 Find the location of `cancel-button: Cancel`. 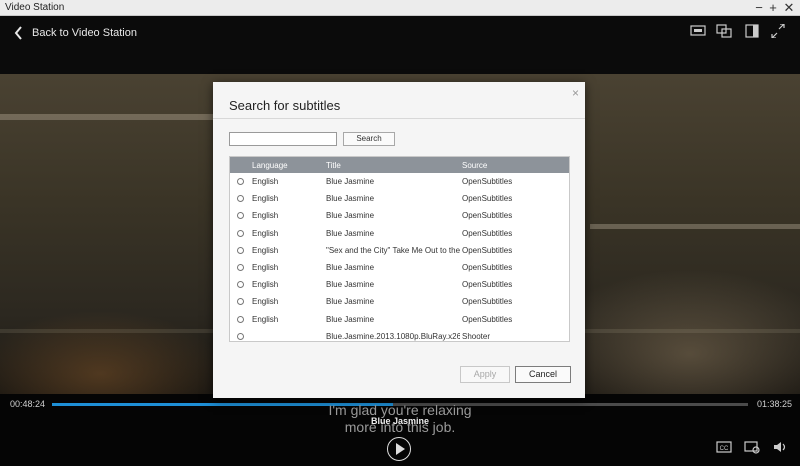

cancel-button: Cancel is located at coordinates (543, 374).